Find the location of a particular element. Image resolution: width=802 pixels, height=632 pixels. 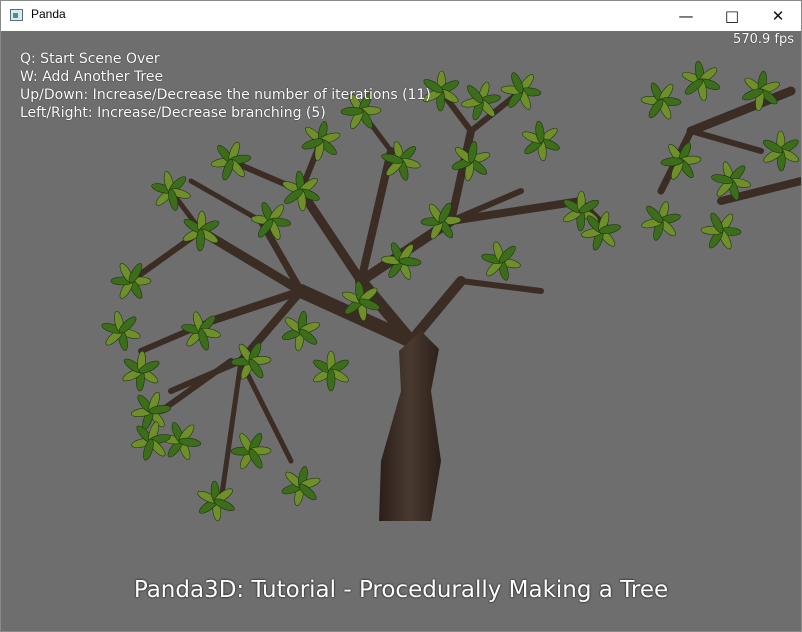

maximize-button: □ is located at coordinates (732, 16).